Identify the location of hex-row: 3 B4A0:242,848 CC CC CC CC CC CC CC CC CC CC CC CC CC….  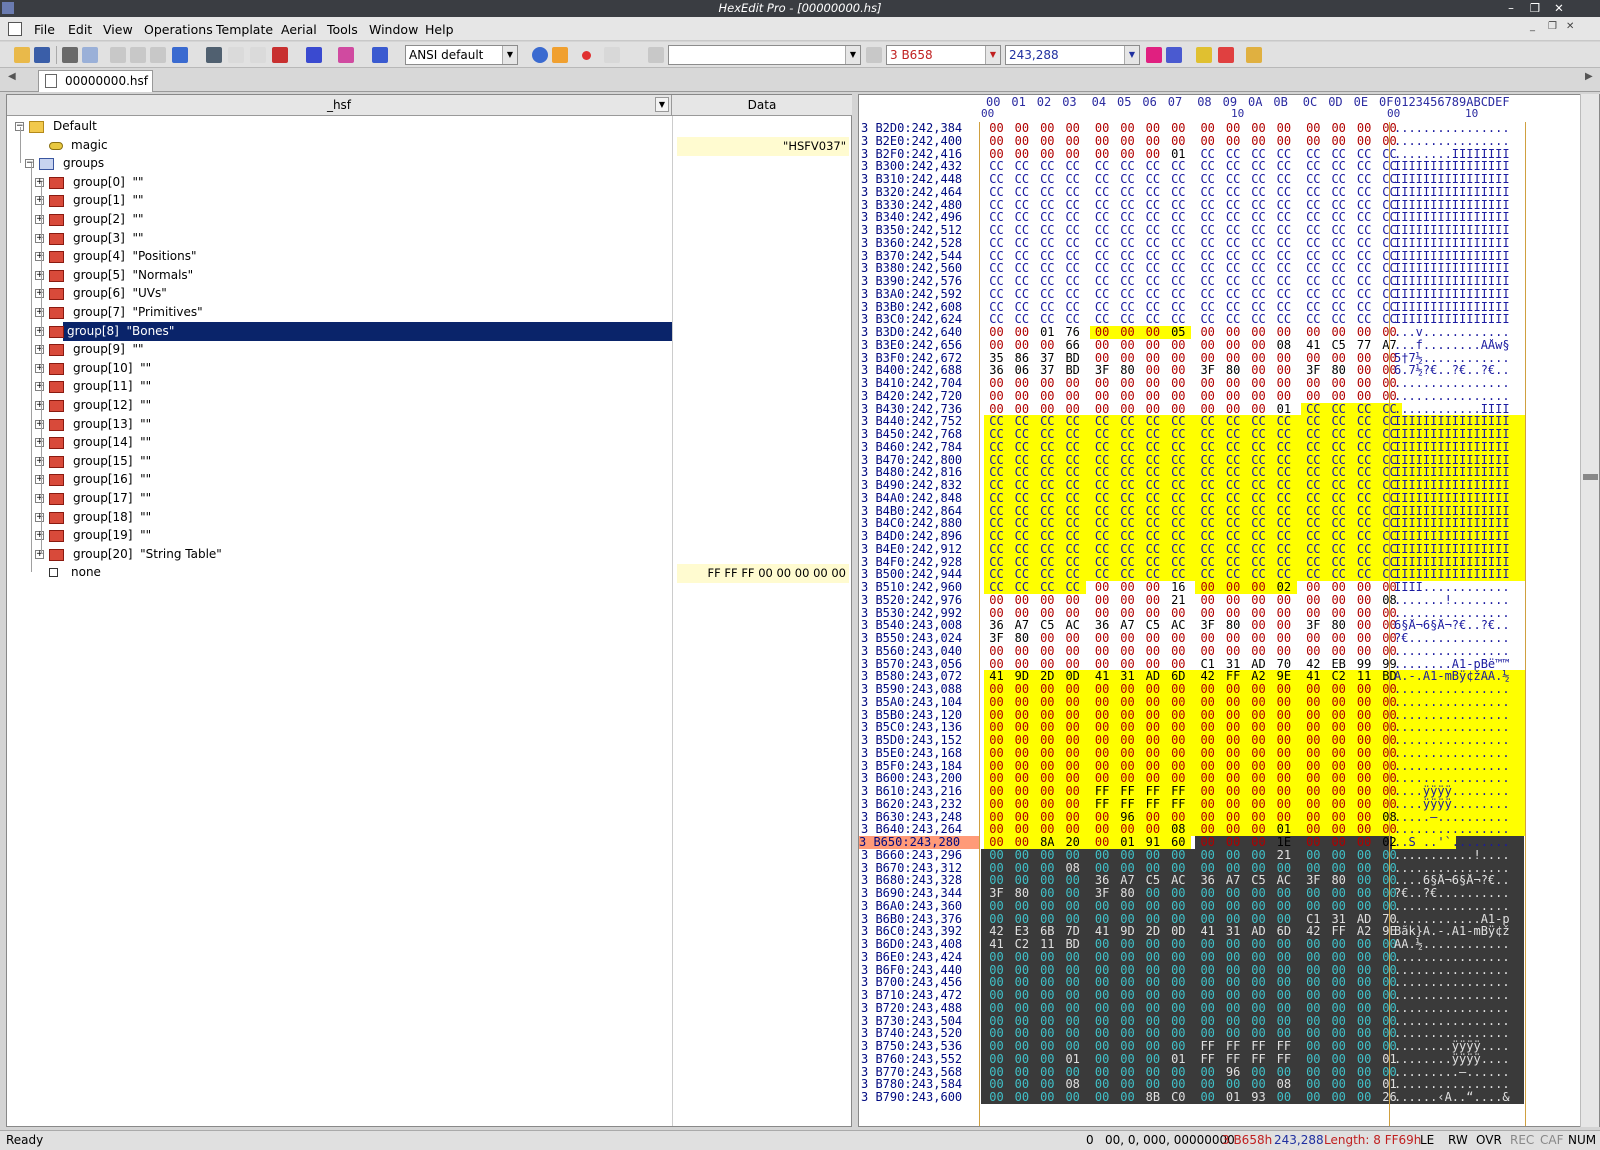
(1219, 498).